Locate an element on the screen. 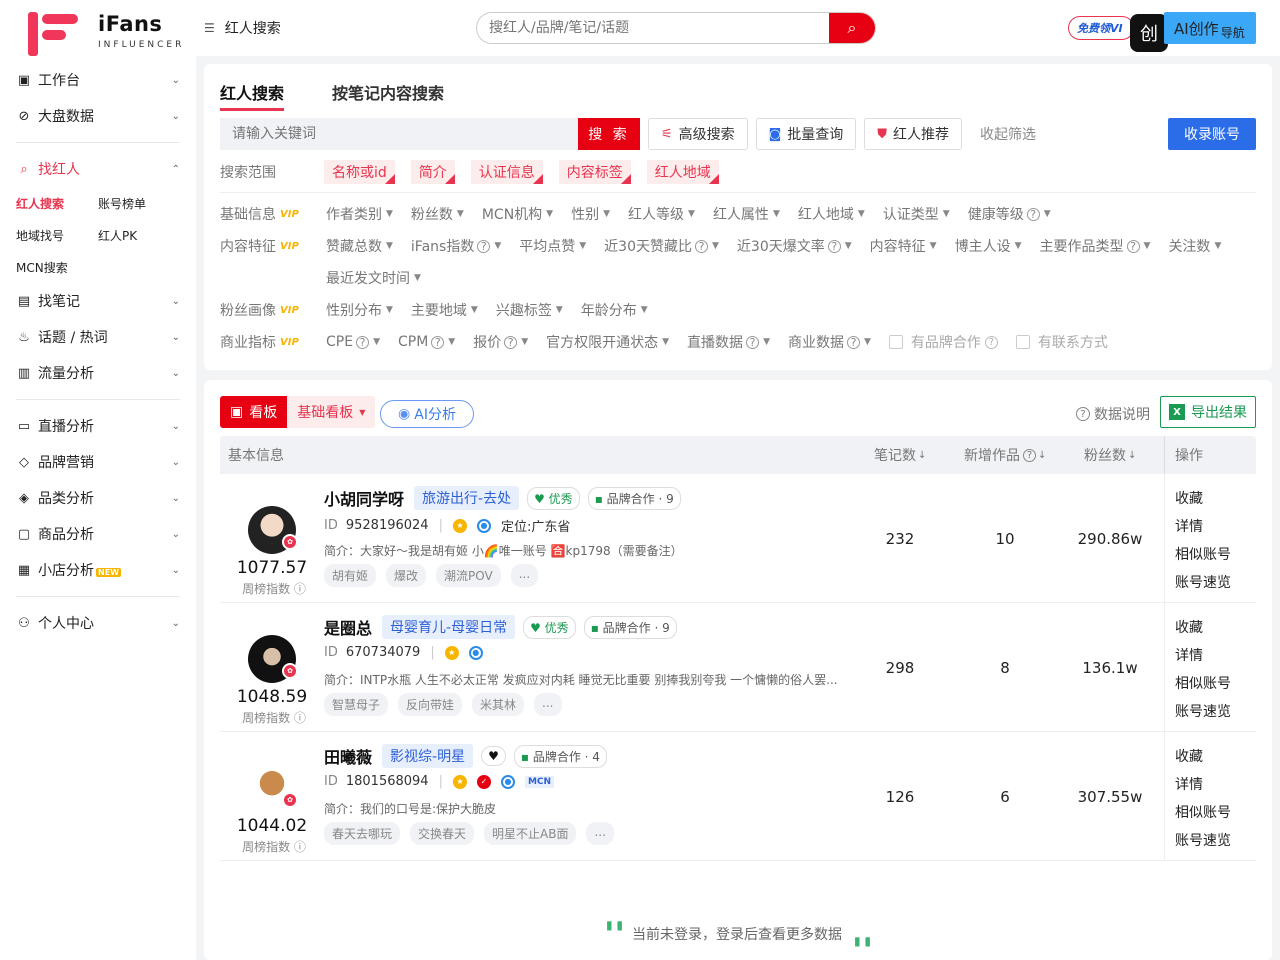 Image resolution: width=1280 pixels, height=960 pixels. filter-interest-tags: 兴趣标签 ▼ is located at coordinates (529, 310).